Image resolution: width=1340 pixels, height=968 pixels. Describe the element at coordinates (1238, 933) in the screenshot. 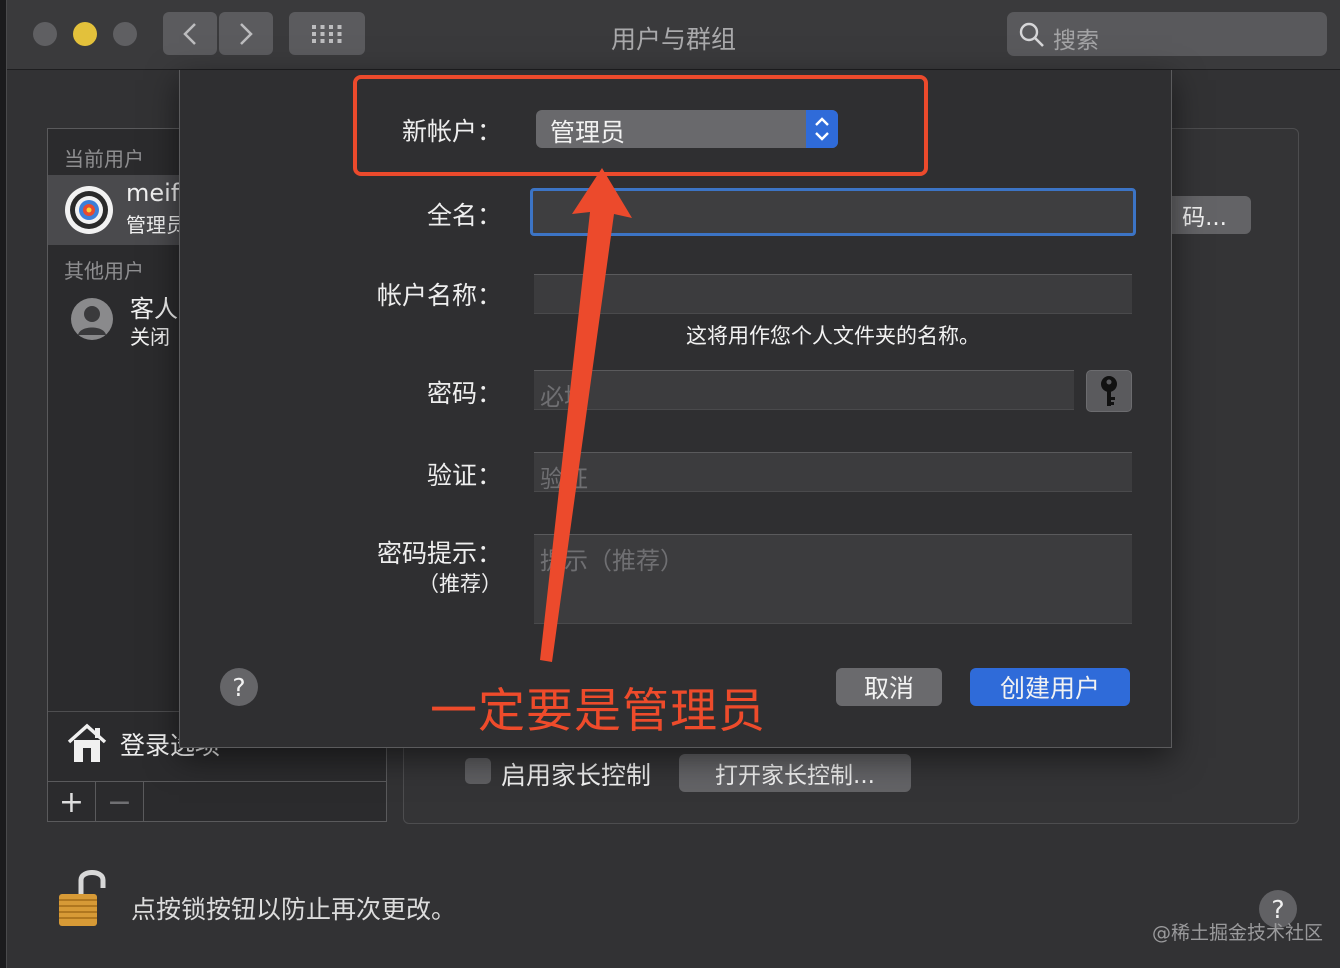

I see `watermark: @稀土掘金技术社区` at that location.